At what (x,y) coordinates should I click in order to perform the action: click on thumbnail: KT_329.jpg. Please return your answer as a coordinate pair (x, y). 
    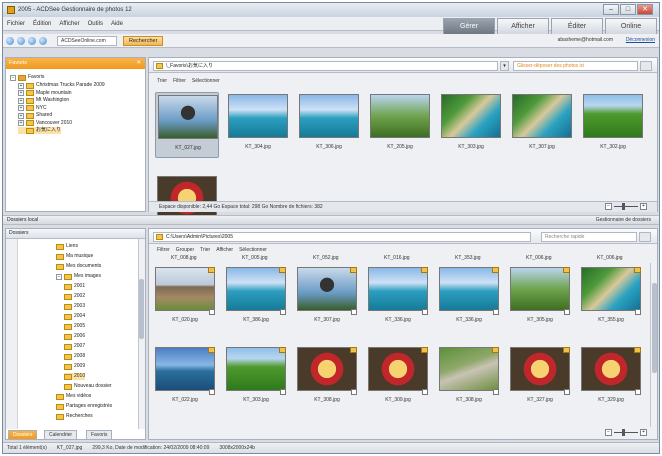
    Looking at the image, I should click on (611, 378).